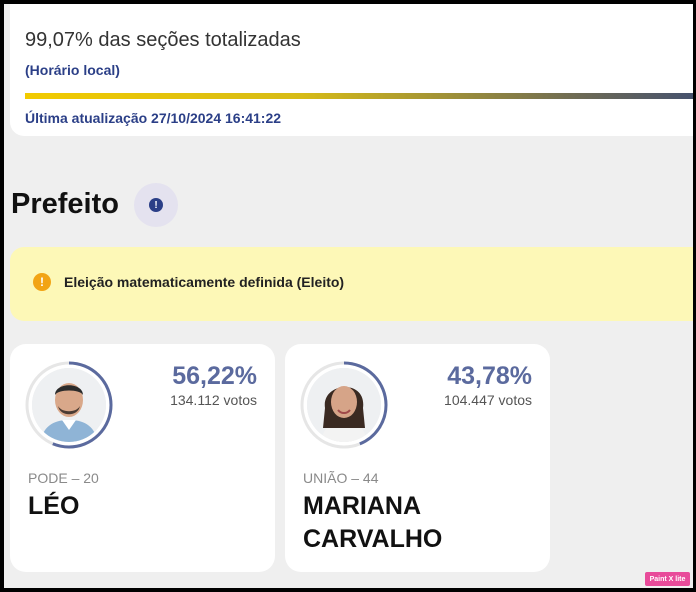 The height and width of the screenshot is (592, 696). What do you see at coordinates (489, 376) in the screenshot?
I see `candidate-percent: 43,78%` at bounding box center [489, 376].